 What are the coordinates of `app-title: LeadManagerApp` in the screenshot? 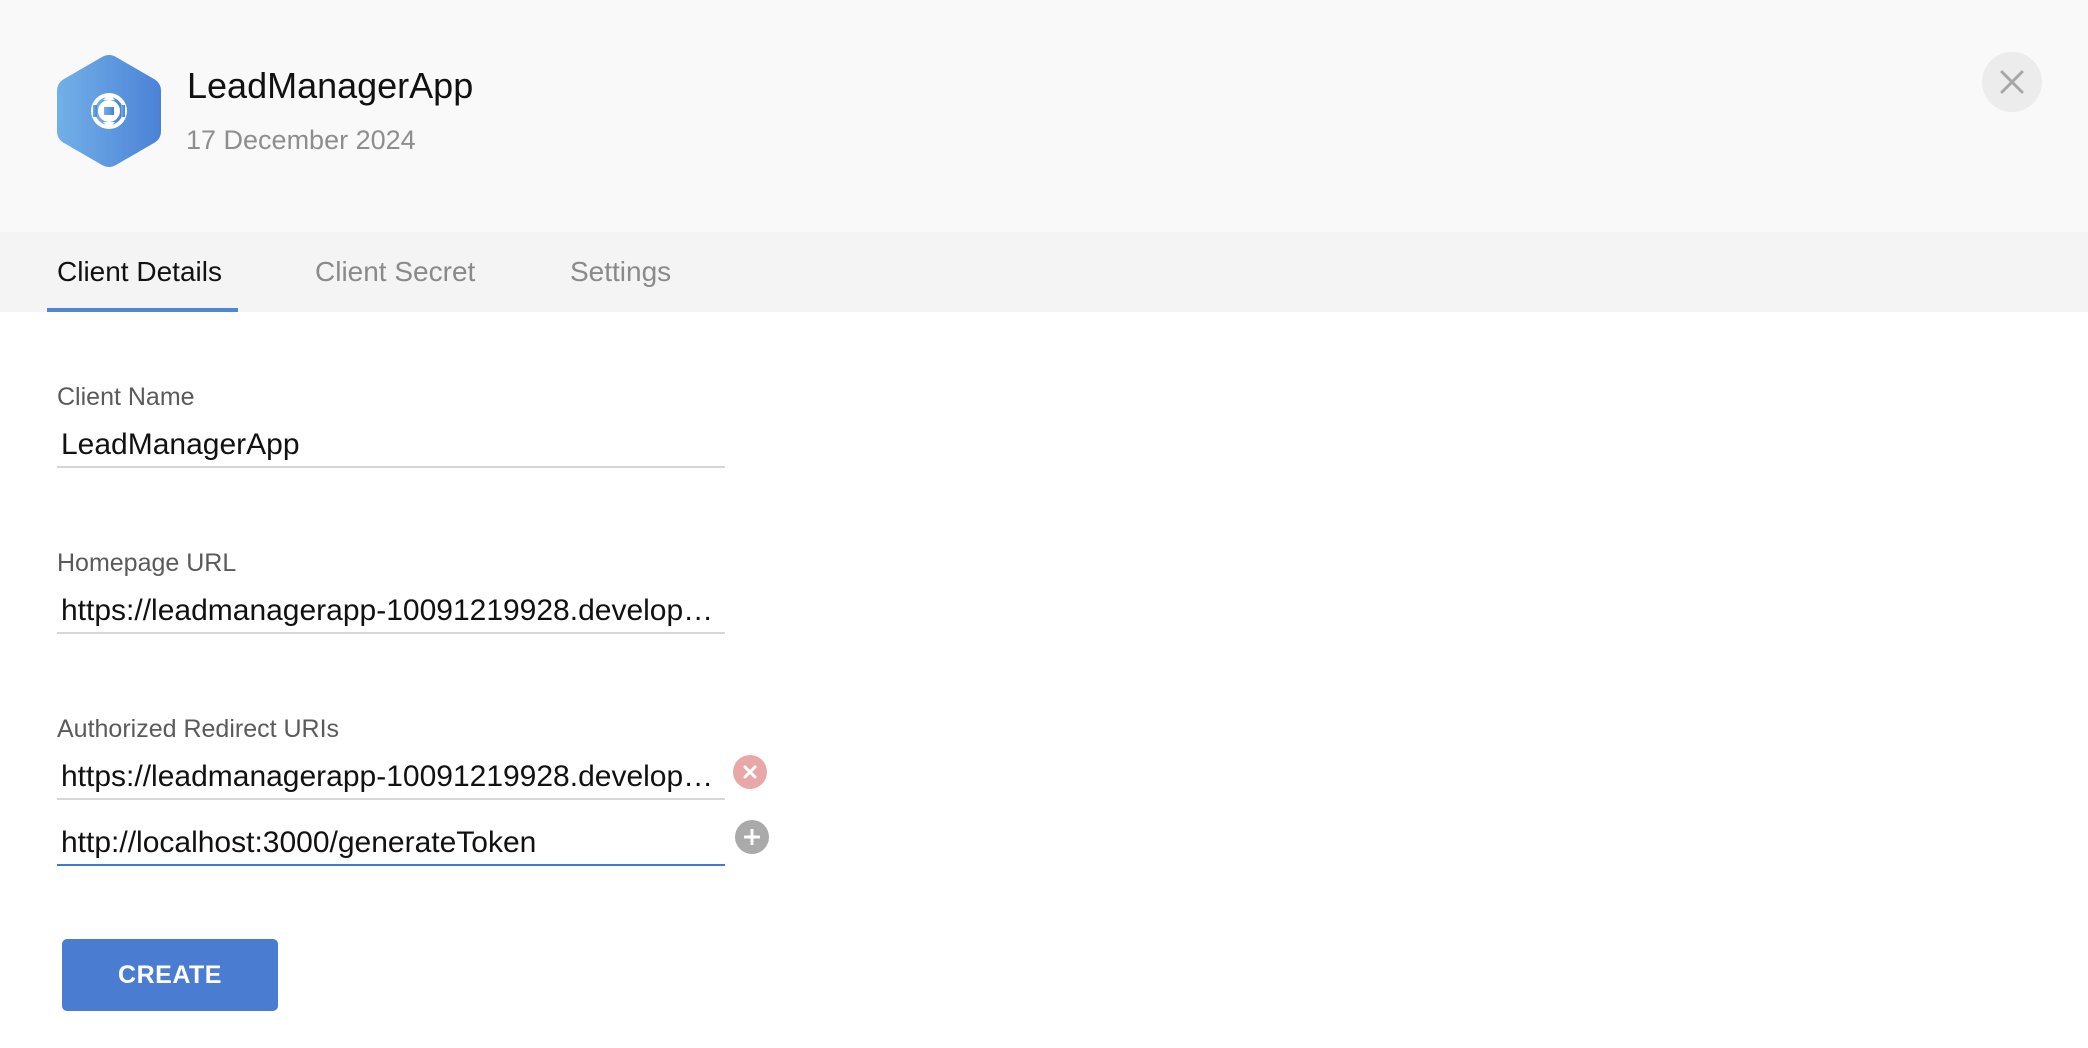 It's located at (330, 85).